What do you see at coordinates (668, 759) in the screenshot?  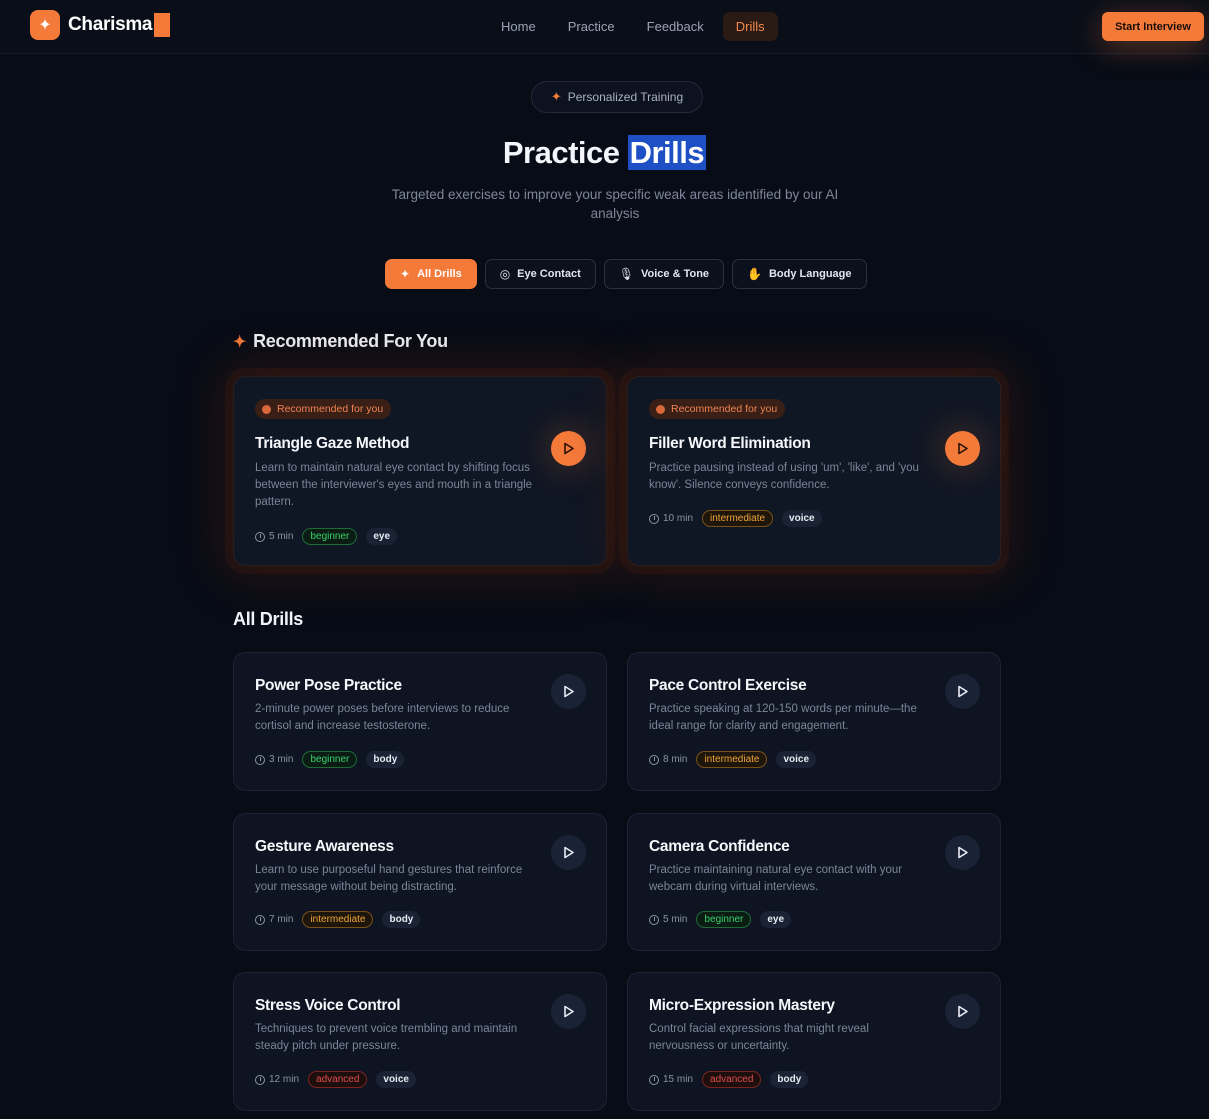 I see `drill-duration: 8 min` at bounding box center [668, 759].